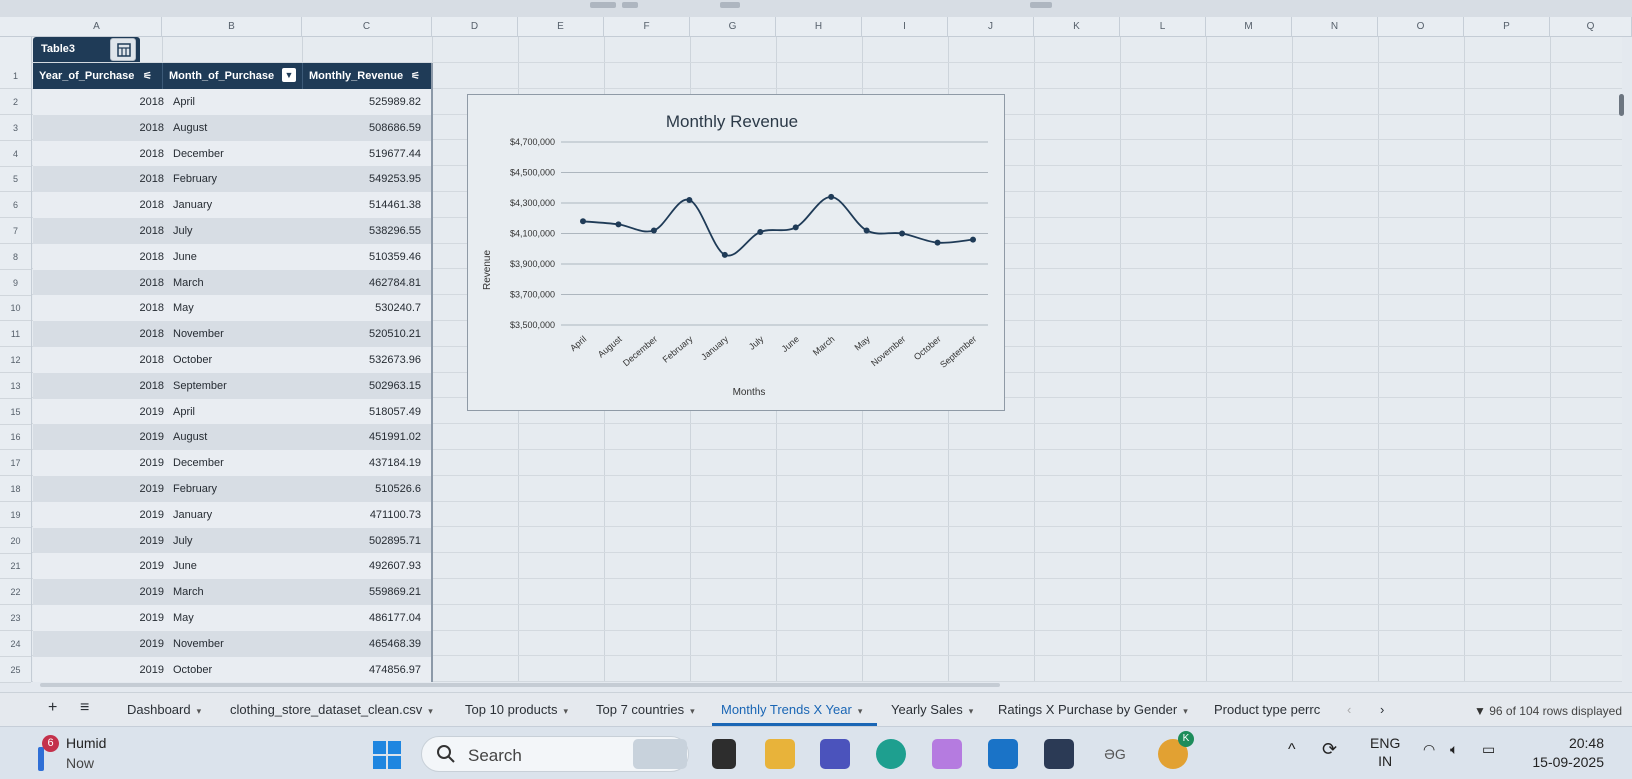  Describe the element at coordinates (15, 592) in the screenshot. I see `row-number: 22` at that location.